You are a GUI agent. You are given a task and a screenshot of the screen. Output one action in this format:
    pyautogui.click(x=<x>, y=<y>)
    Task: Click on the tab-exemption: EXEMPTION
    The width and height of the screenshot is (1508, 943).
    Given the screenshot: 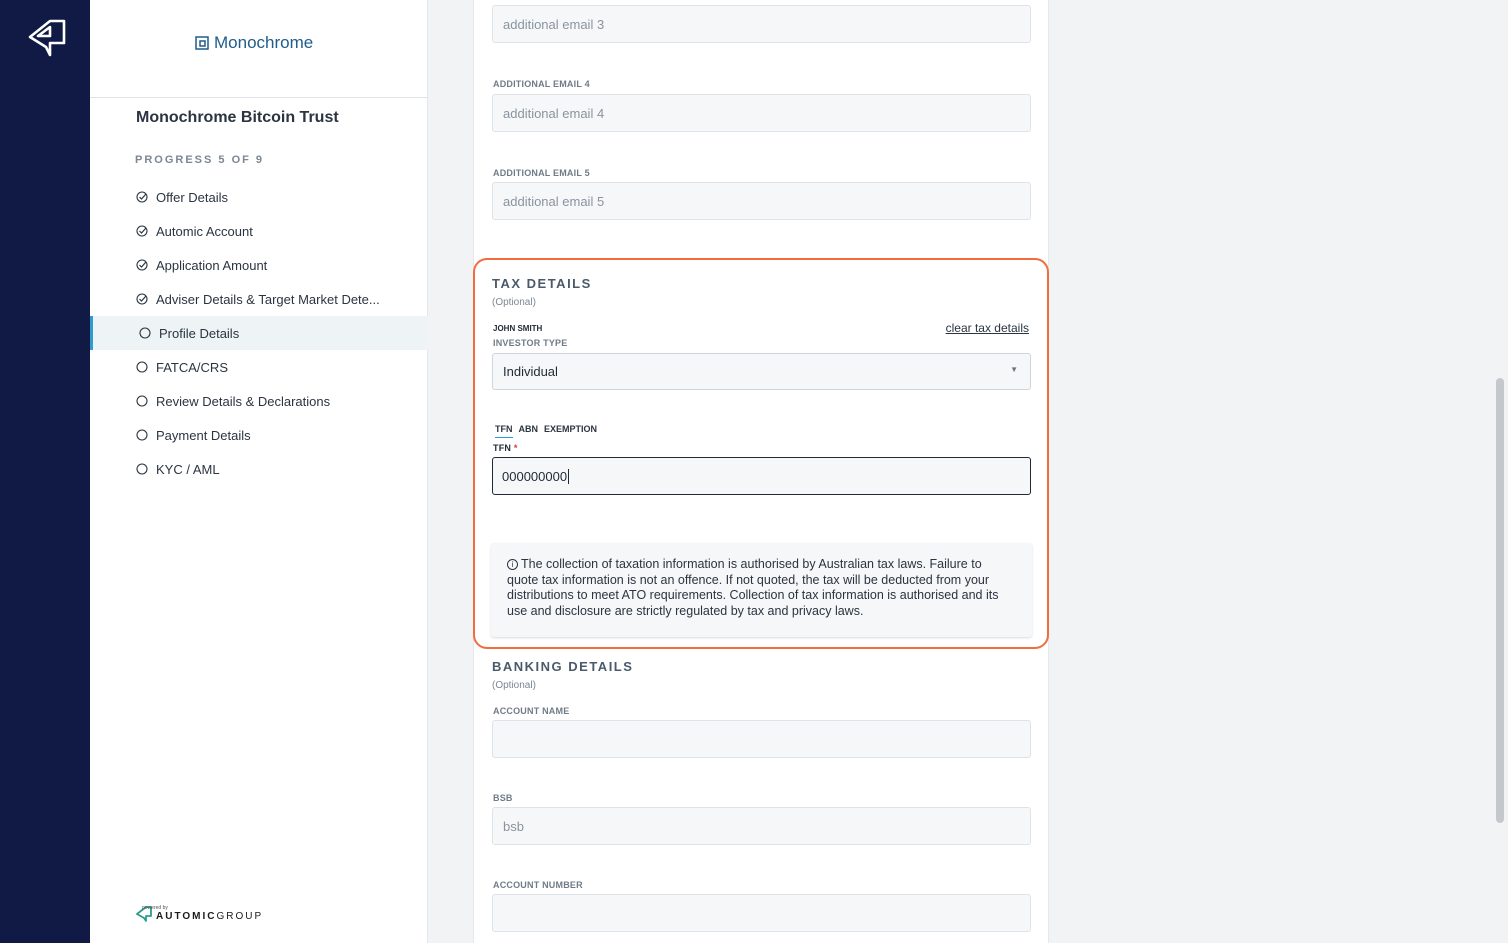 What is the action you would take?
    pyautogui.click(x=570, y=431)
    